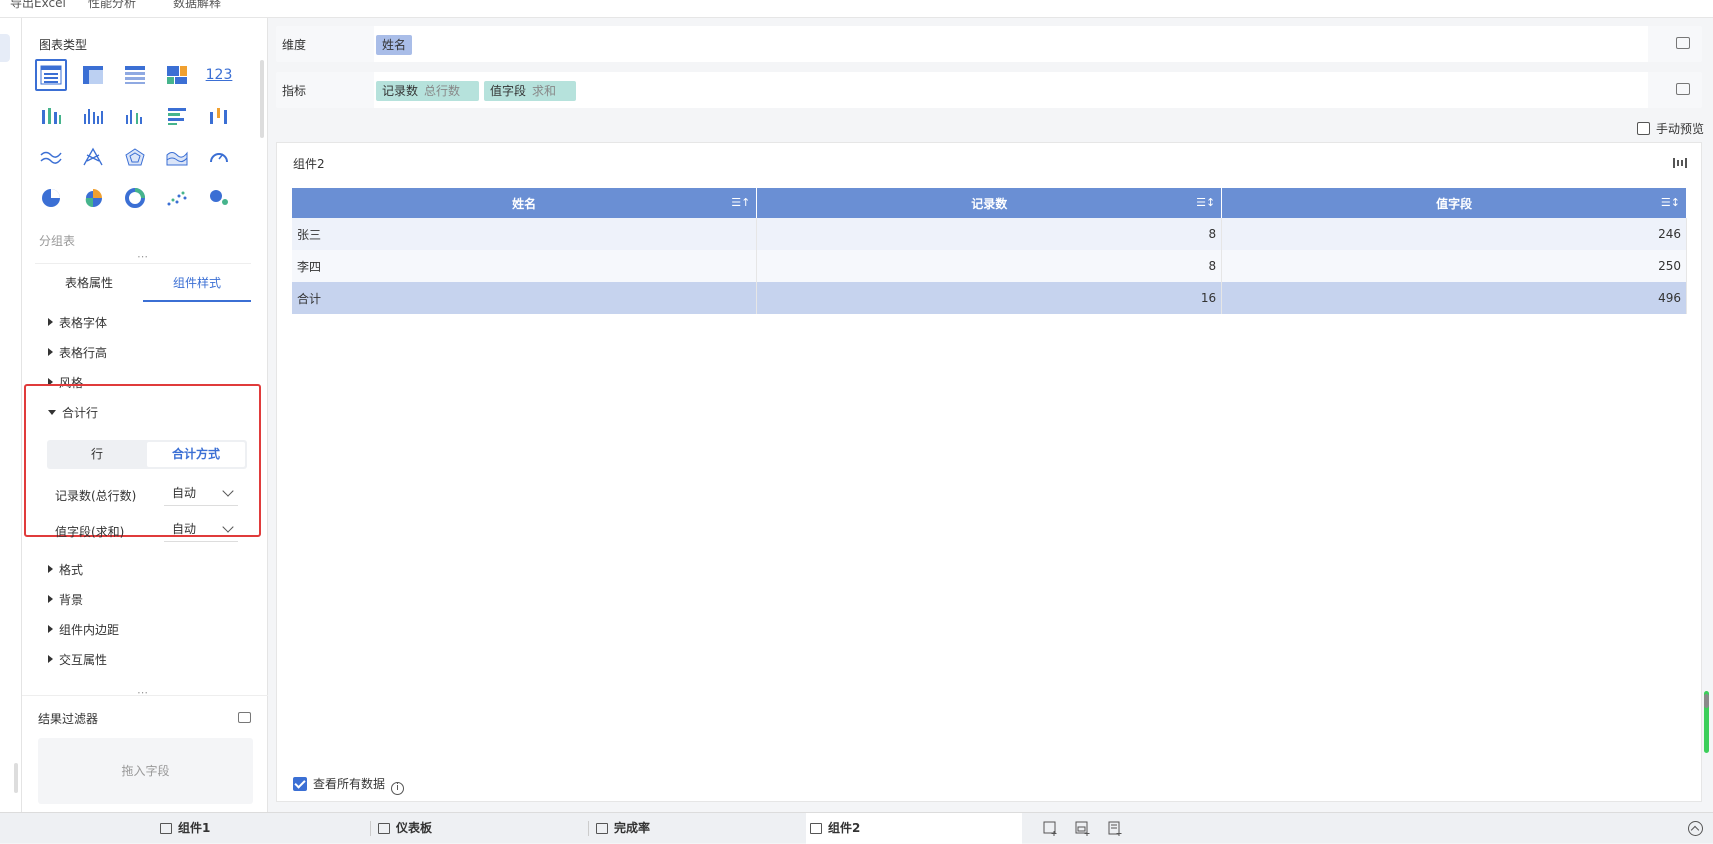  Describe the element at coordinates (1115, 828) in the screenshot. I see `add-story-icon` at that location.